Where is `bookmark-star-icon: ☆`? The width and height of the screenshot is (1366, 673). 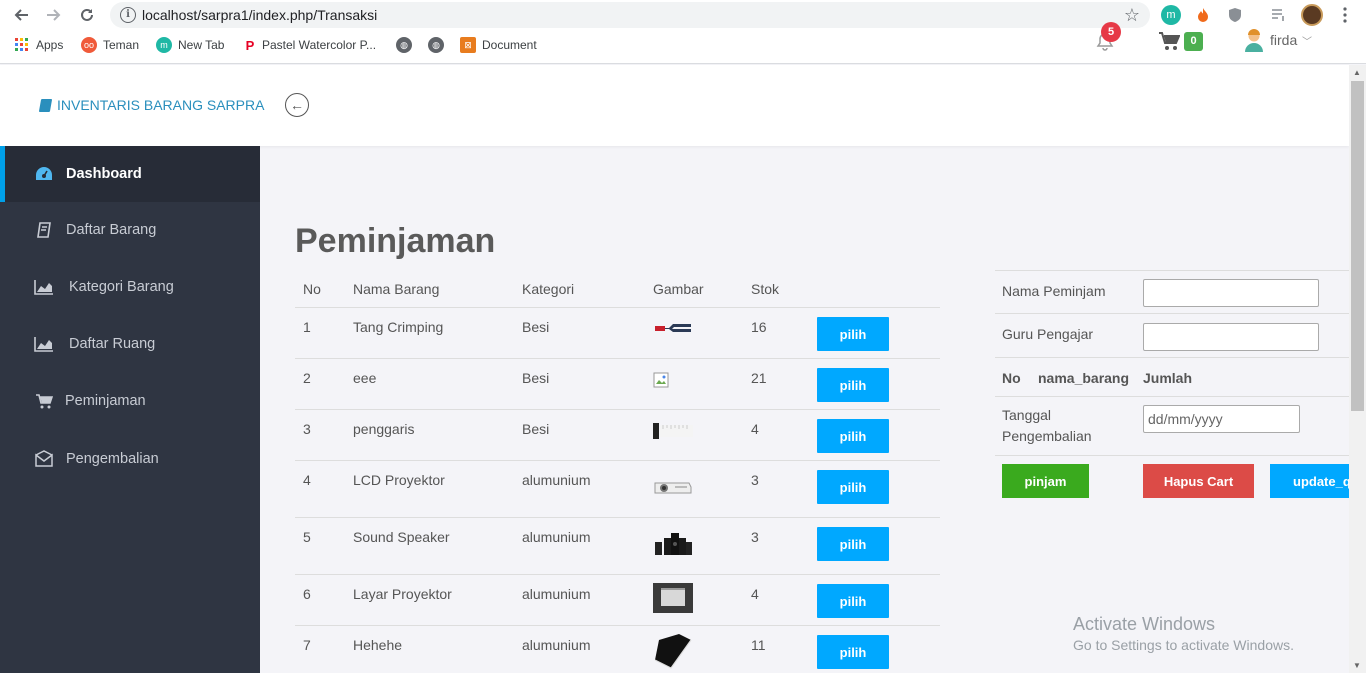 bookmark-star-icon: ☆ is located at coordinates (1132, 15).